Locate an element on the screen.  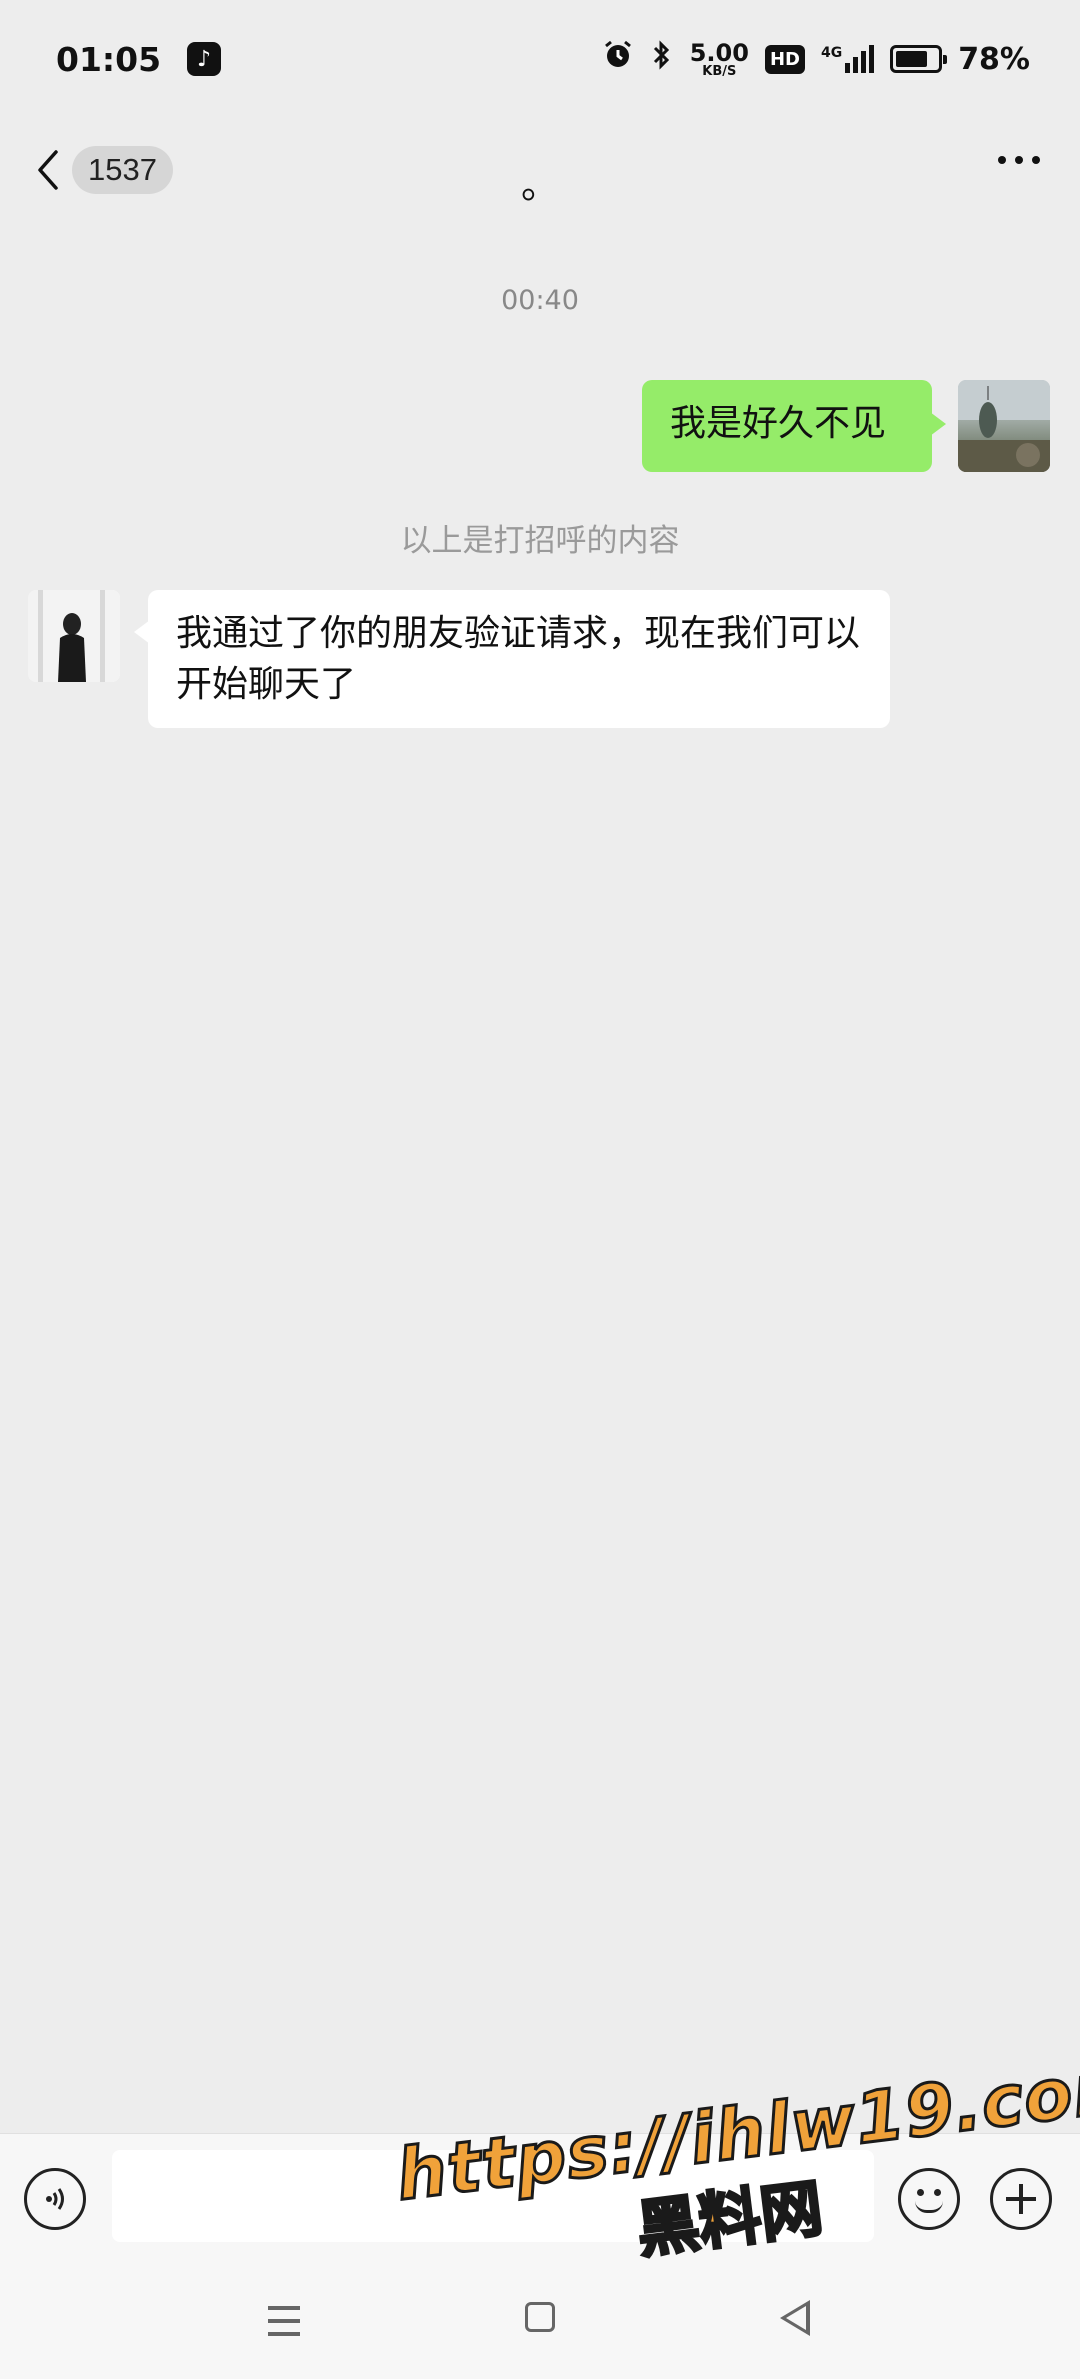
chat-header: 1537 。 is located at coordinates (540, 174).